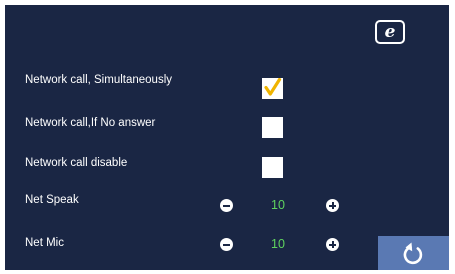 The image size is (455, 274). Describe the element at coordinates (90, 123) in the screenshot. I see `setting-label-no-answer: Network call,If No answer` at that location.